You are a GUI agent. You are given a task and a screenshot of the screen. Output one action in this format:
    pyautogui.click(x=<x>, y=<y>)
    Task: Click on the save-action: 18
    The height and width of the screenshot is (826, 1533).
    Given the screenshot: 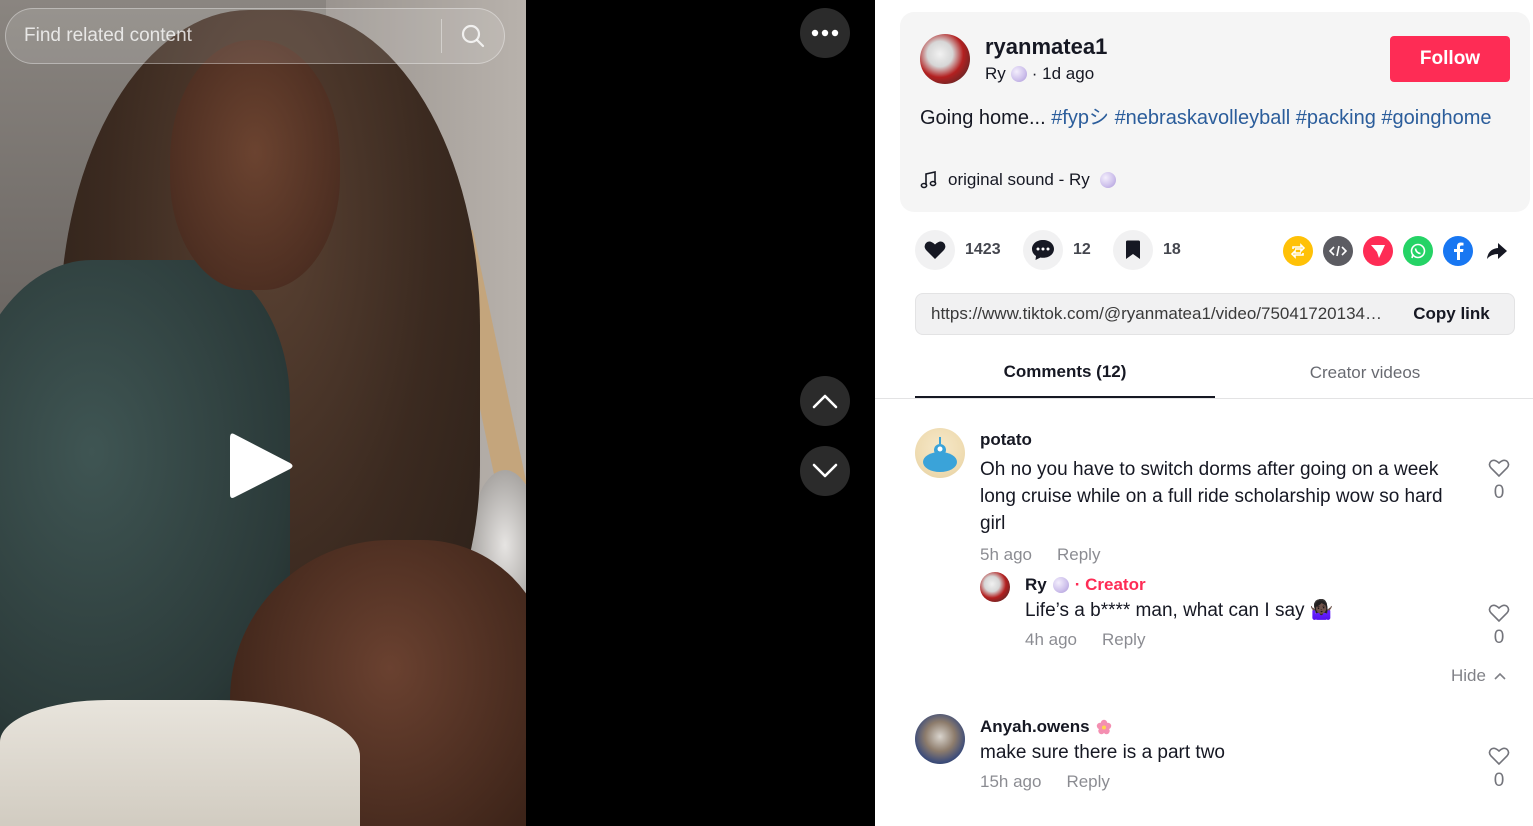 What is the action you would take?
    pyautogui.click(x=1147, y=250)
    